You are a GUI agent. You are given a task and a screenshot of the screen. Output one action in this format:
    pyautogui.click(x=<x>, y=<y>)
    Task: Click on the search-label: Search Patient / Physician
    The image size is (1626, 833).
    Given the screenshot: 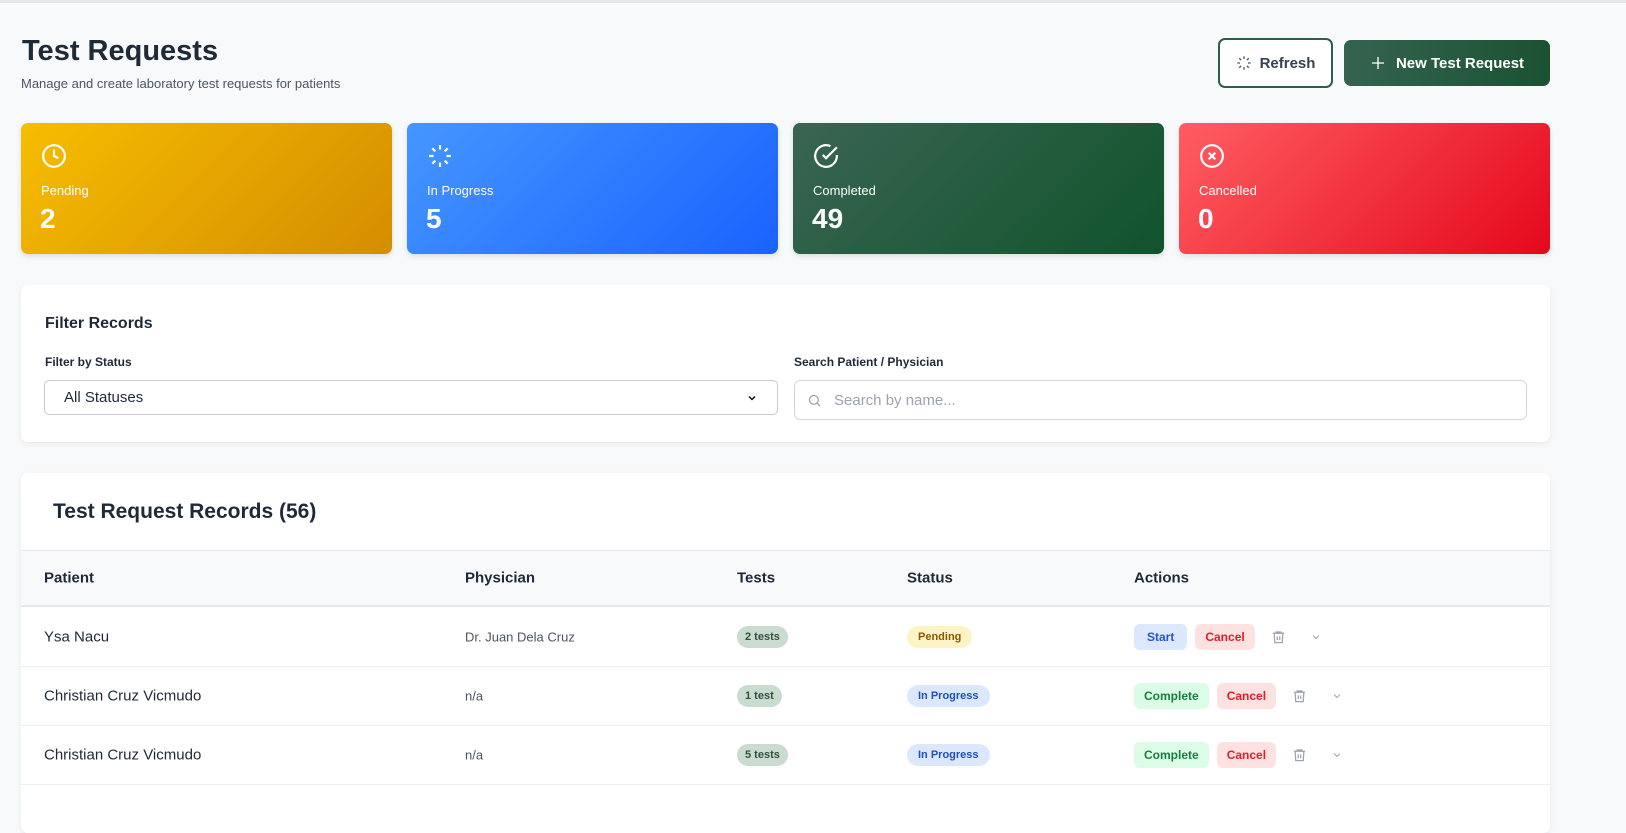 What is the action you would take?
    pyautogui.click(x=869, y=362)
    